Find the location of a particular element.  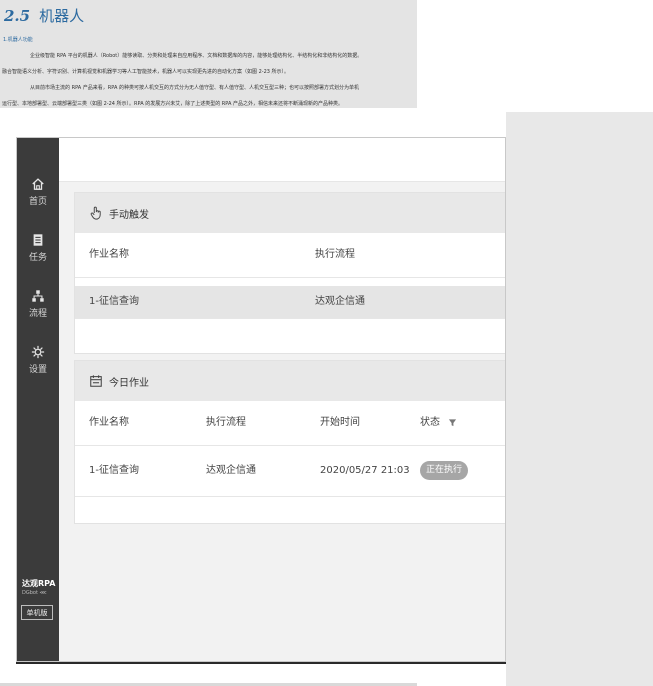

subsection-title: 1.机器人功能 is located at coordinates (18, 40).